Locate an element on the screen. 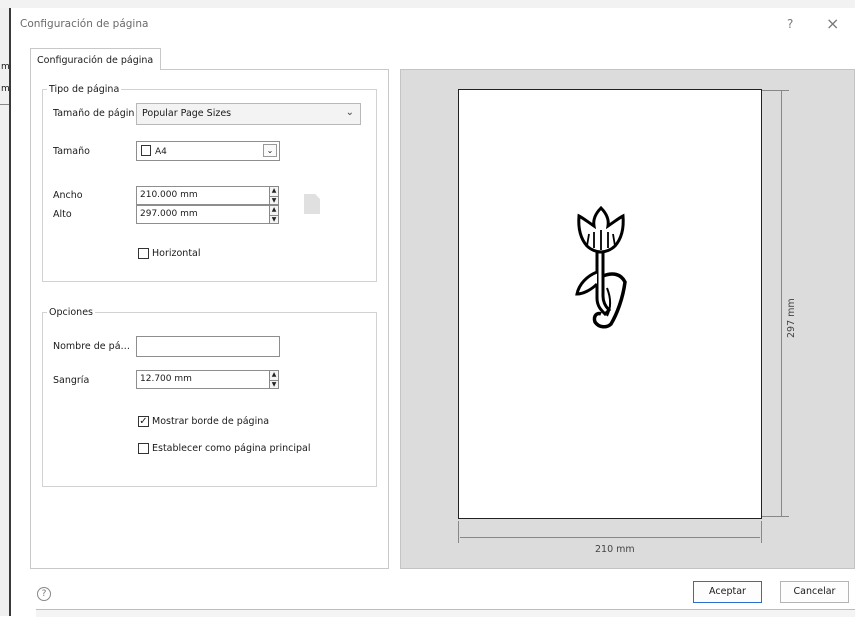 This screenshot has height=617, width=855. options-group: Opciones is located at coordinates (209, 397).